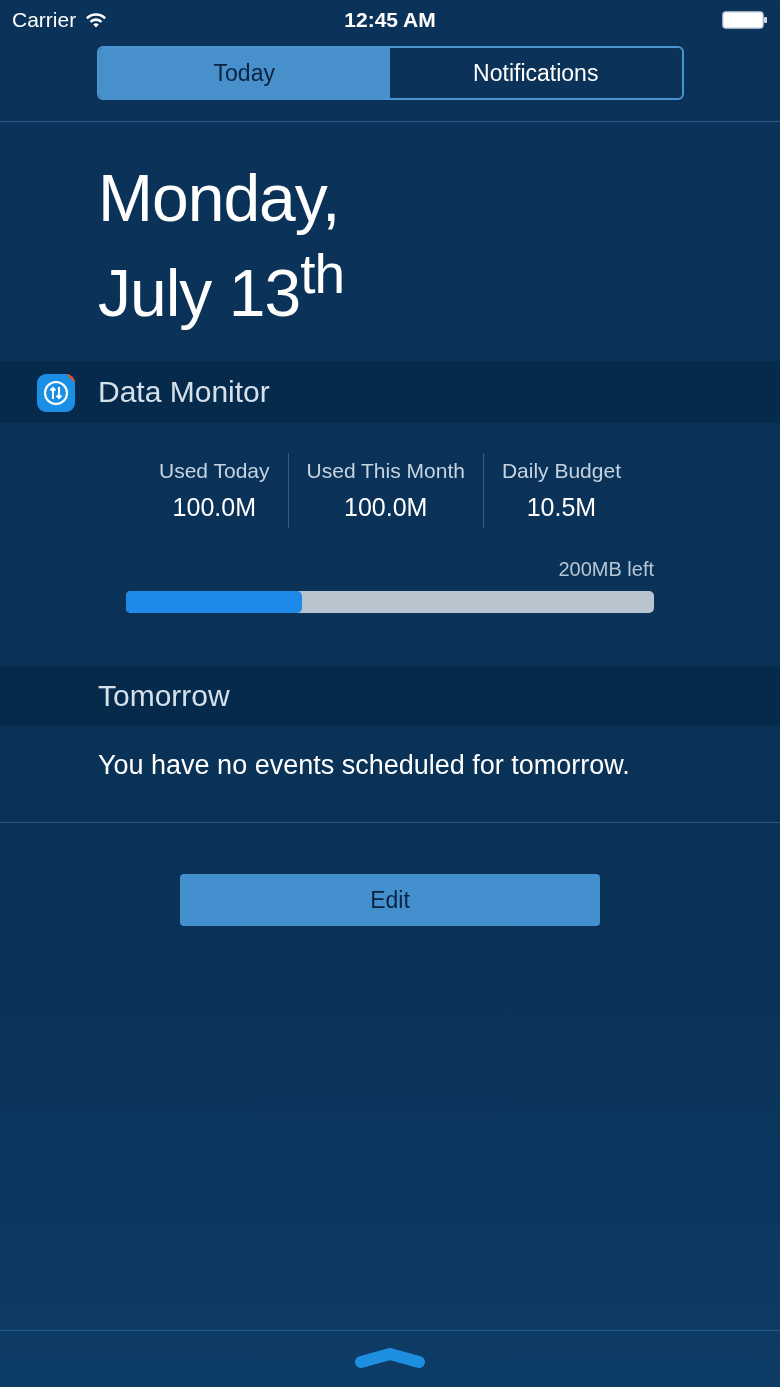 The image size is (780, 1387). I want to click on wifi-icon, so click(96, 20).